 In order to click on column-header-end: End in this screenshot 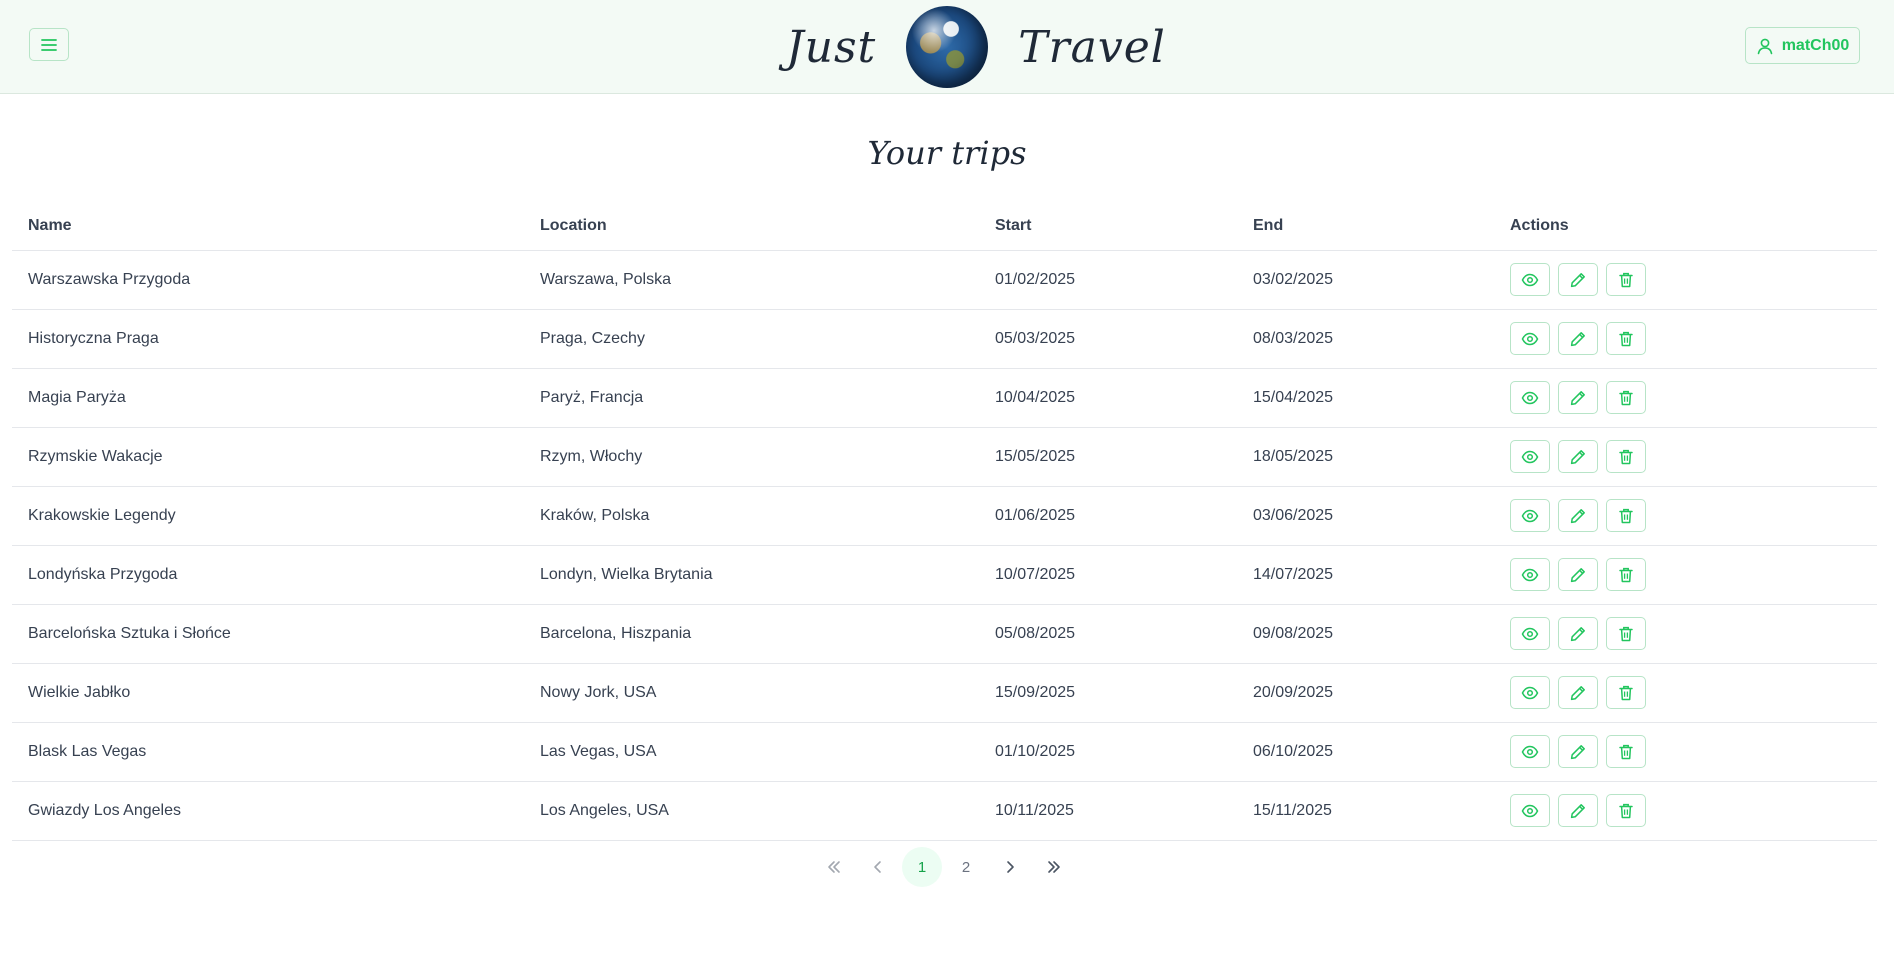, I will do `click(1365, 227)`.